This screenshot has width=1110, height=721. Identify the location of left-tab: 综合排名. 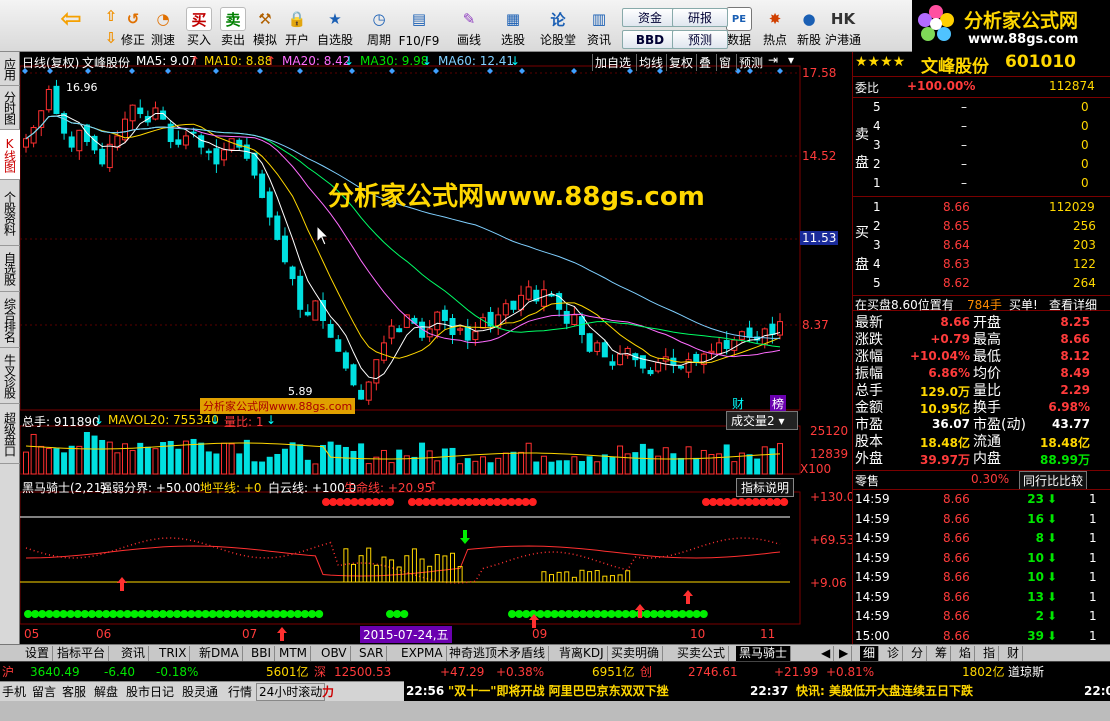
(10, 320).